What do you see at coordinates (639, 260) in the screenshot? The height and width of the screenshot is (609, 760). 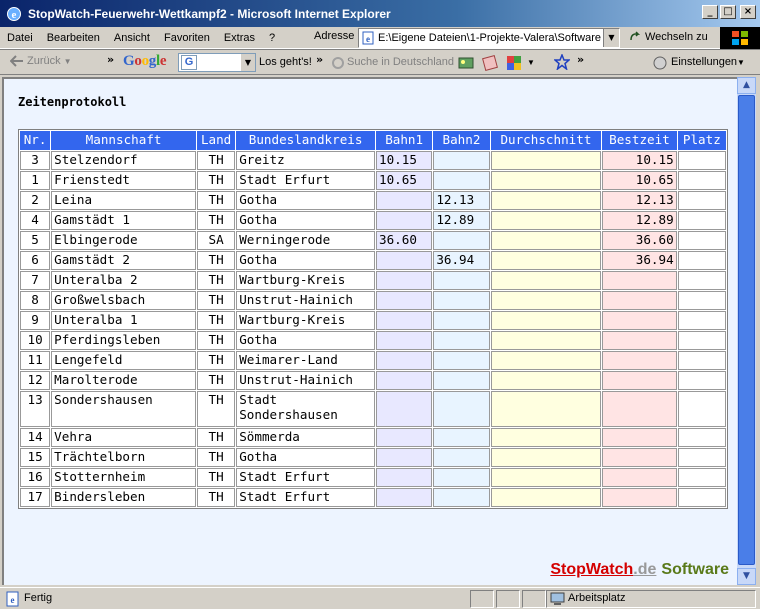 I see `cell-bestzeit: 36.94` at bounding box center [639, 260].